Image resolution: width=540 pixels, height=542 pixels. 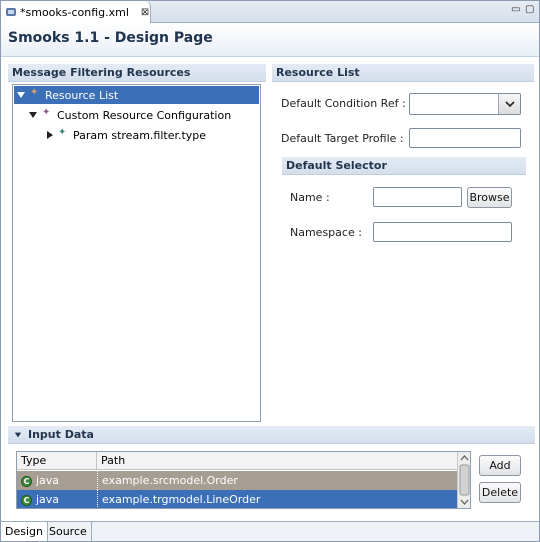 What do you see at coordinates (145, 12) in the screenshot?
I see `close-icon: ⊠` at bounding box center [145, 12].